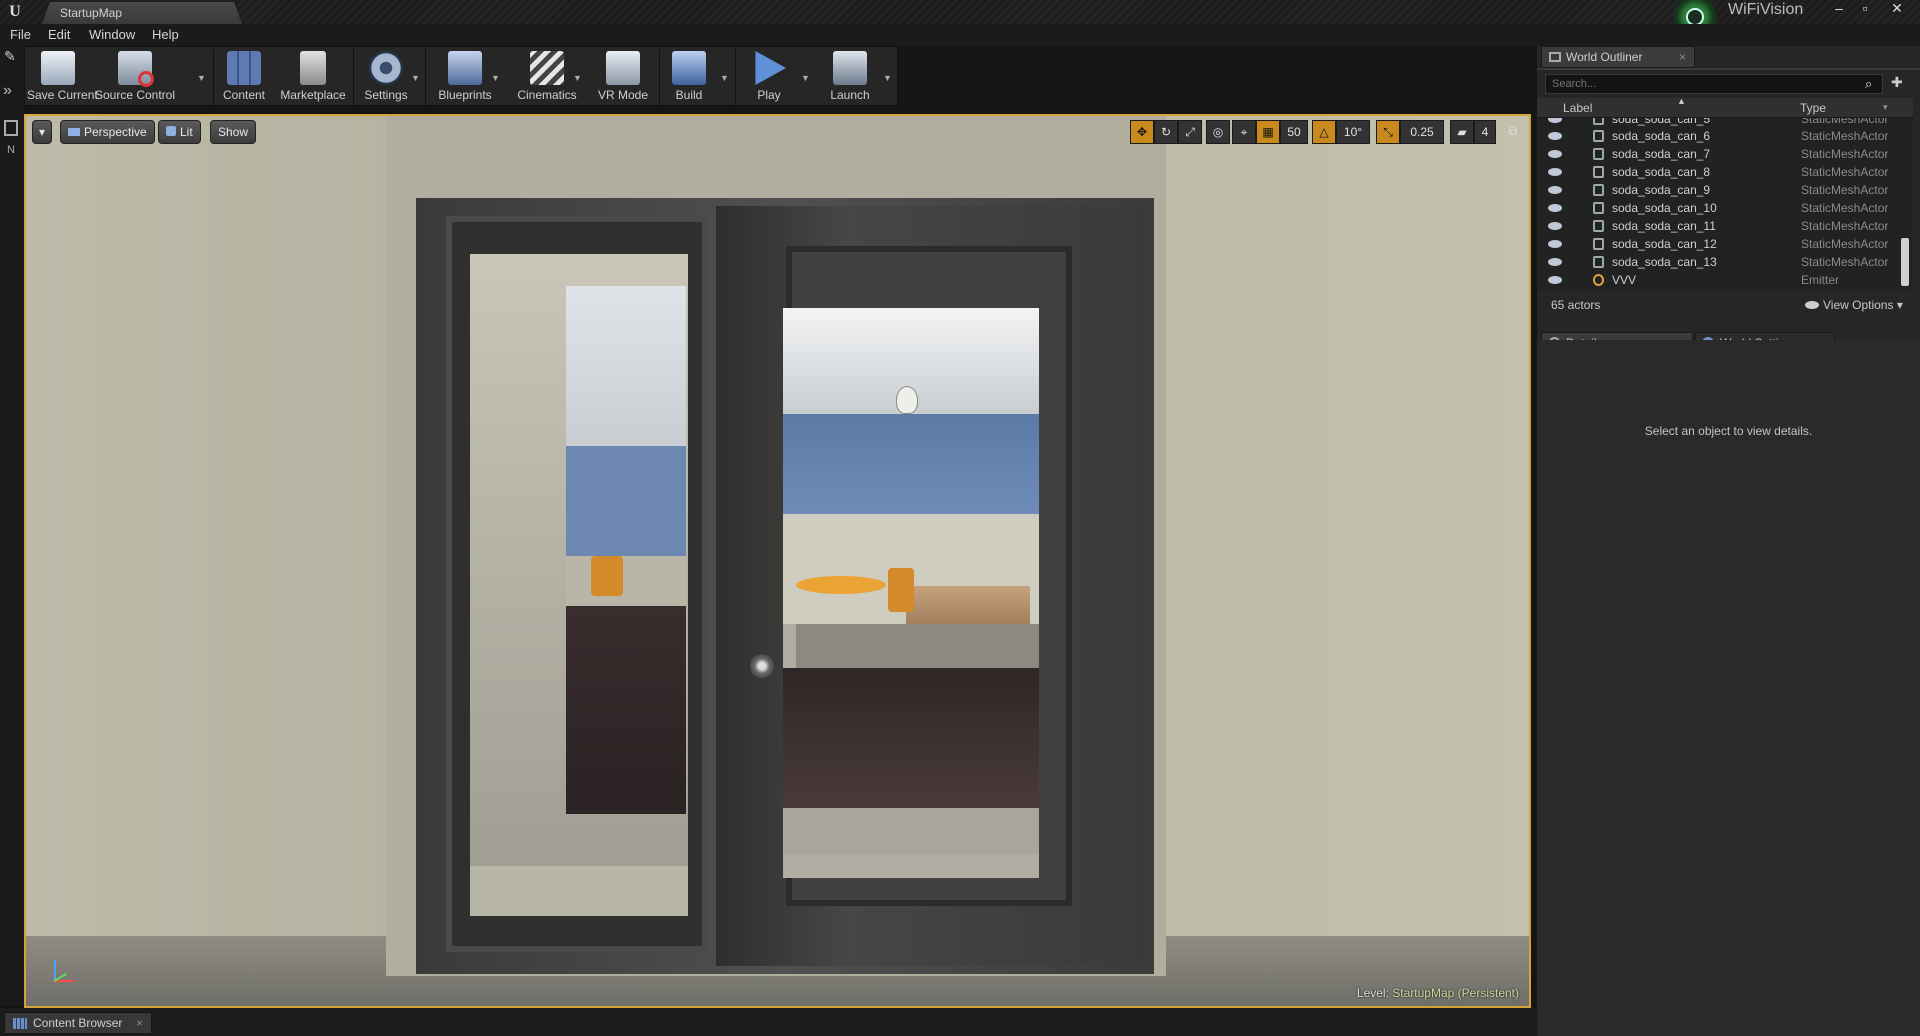 This screenshot has width=1920, height=1036. Describe the element at coordinates (112, 34) in the screenshot. I see `menu-window: Window` at that location.